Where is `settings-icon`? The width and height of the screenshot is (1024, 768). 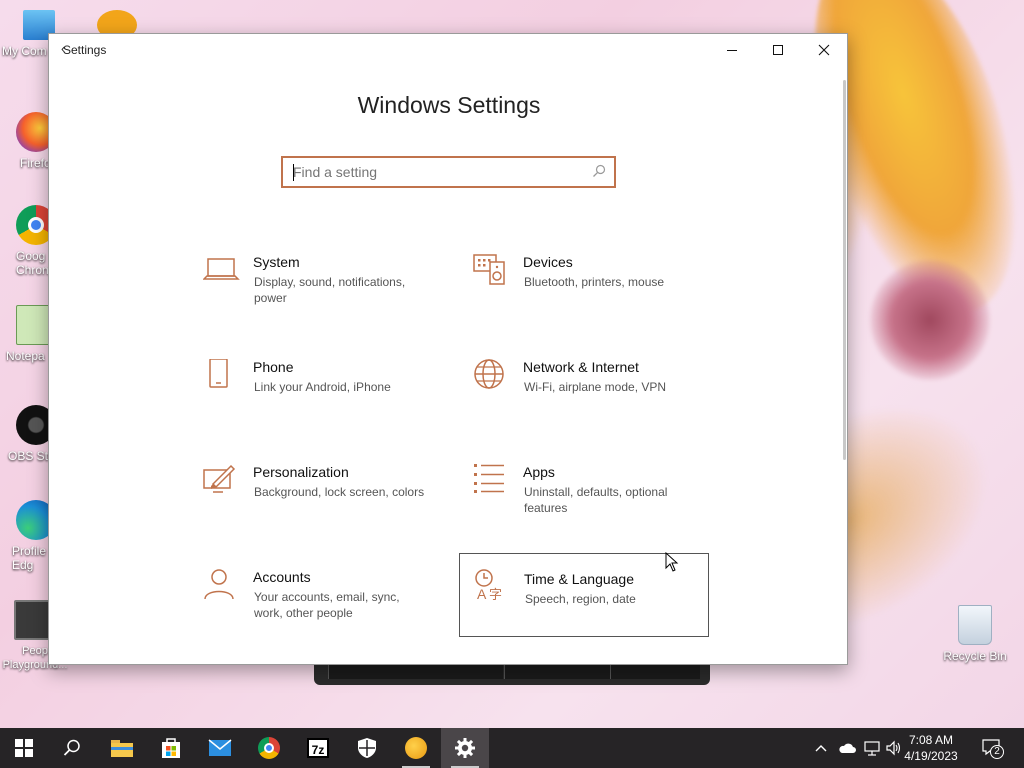 settings-icon is located at coordinates (465, 748).